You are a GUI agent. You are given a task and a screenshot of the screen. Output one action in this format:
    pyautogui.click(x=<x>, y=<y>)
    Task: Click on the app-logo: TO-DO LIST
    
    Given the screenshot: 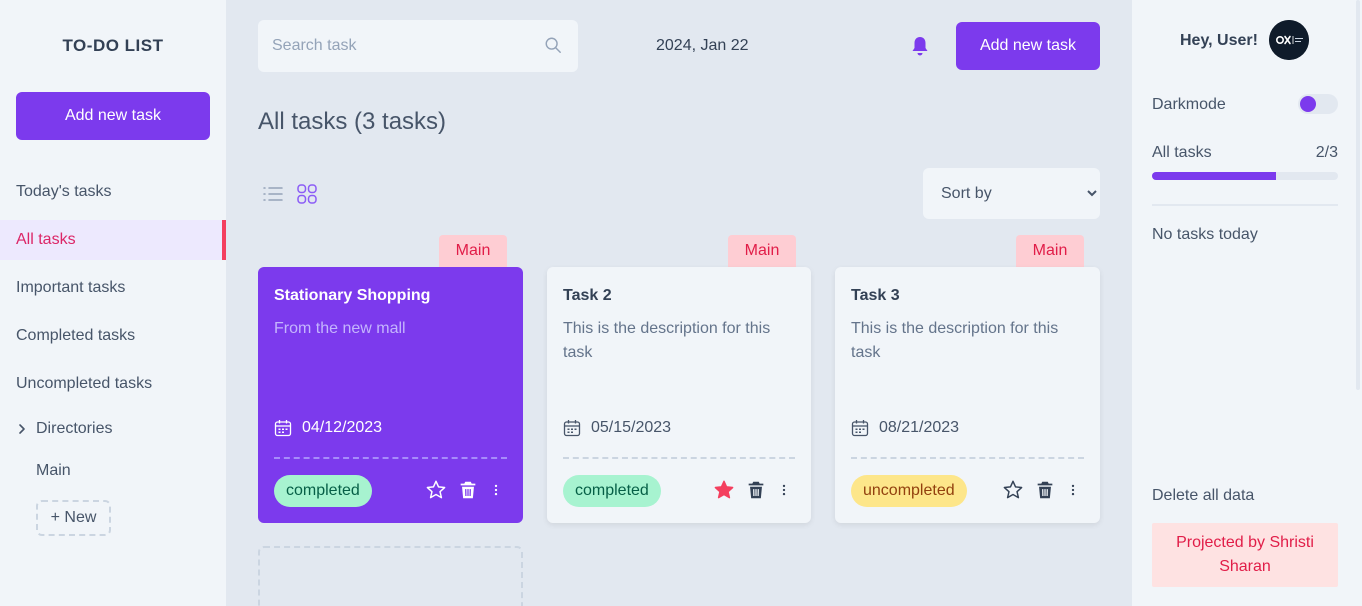 What is the action you would take?
    pyautogui.click(x=113, y=45)
    